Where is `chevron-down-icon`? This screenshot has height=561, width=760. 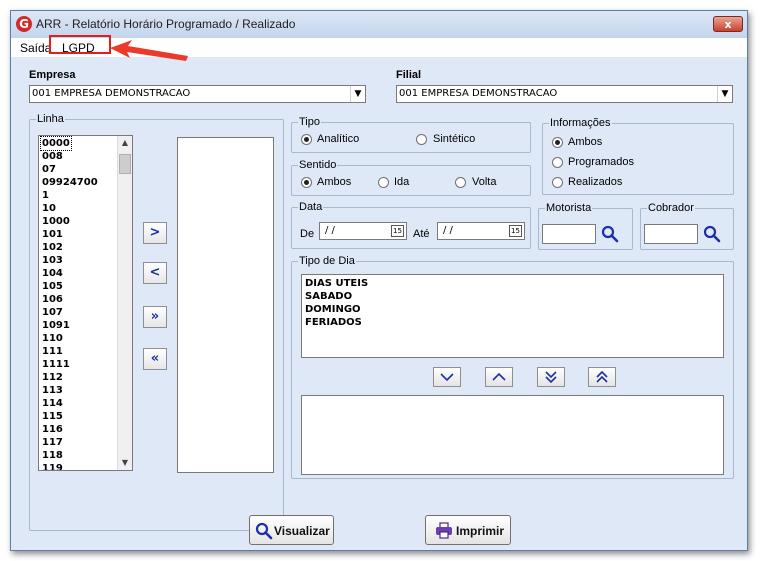 chevron-down-icon is located at coordinates (447, 377).